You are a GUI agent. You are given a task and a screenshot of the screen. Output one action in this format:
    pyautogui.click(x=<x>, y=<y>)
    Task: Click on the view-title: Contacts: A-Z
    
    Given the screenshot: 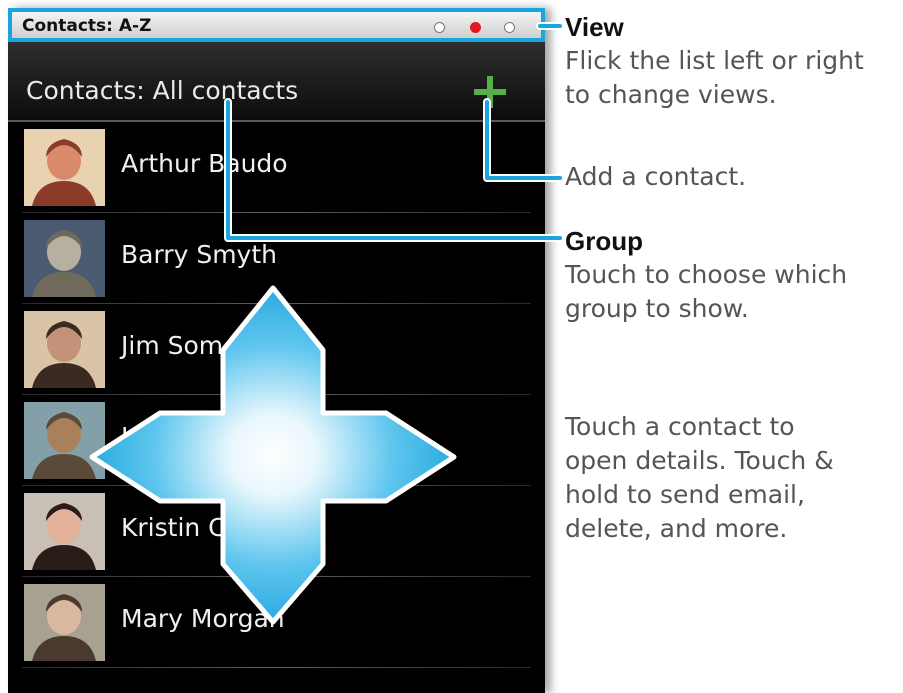 What is the action you would take?
    pyautogui.click(x=87, y=26)
    